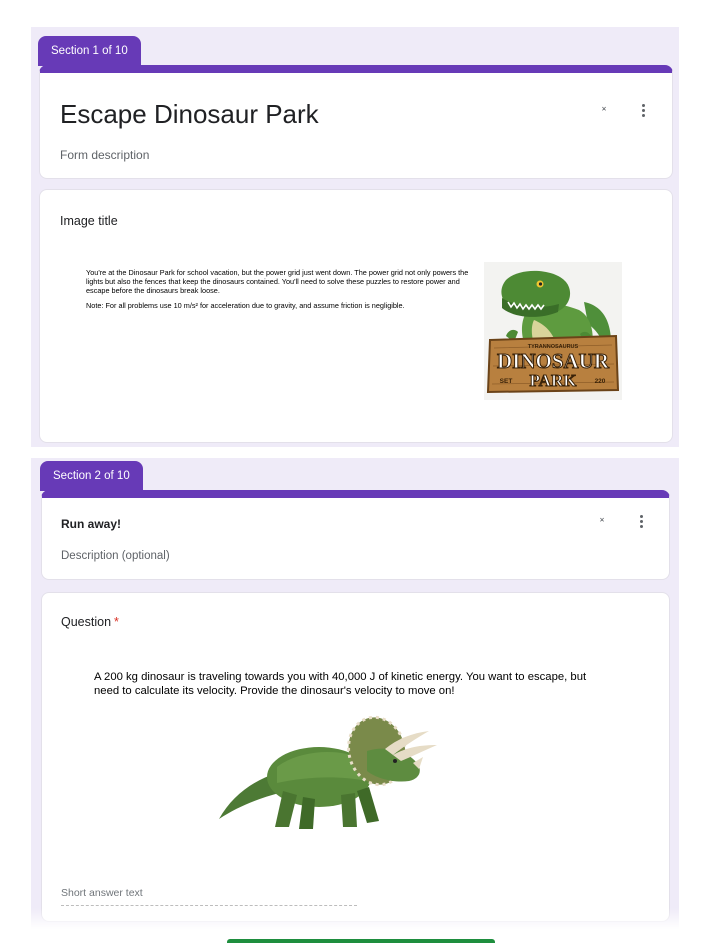 The height and width of the screenshot is (943, 710). I want to click on section-title: Run away!, so click(91, 524).